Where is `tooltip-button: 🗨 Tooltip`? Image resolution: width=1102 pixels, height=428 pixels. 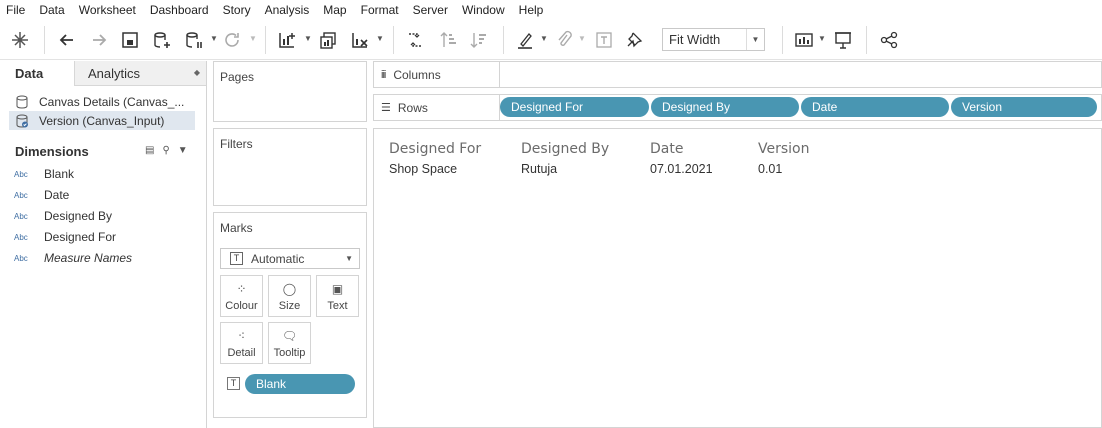
tooltip-button: 🗨 Tooltip is located at coordinates (289, 343).